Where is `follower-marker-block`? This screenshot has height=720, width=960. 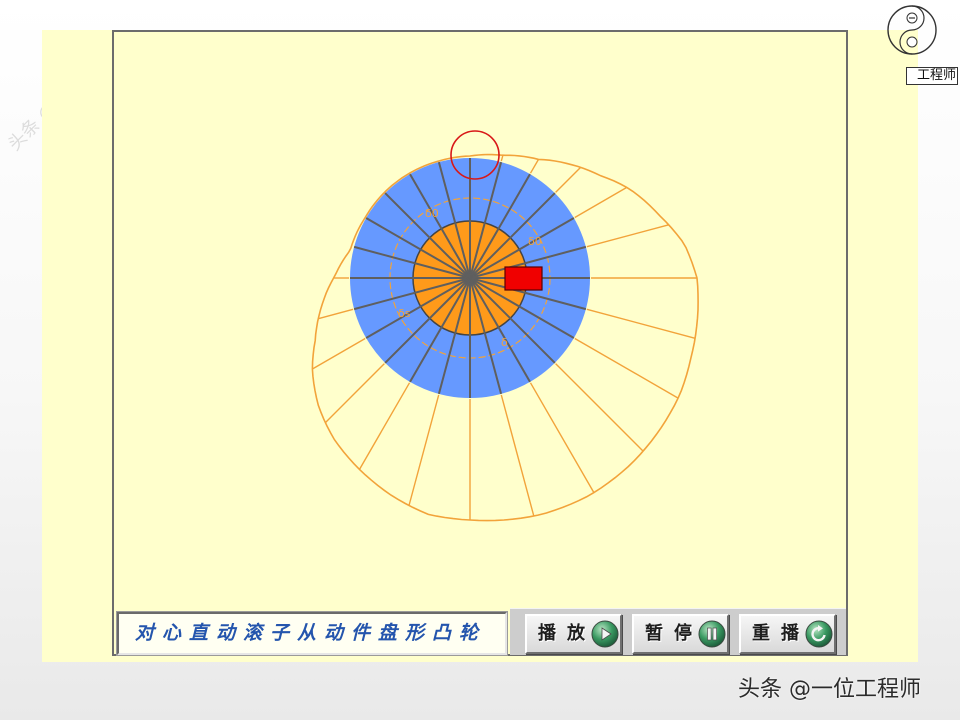
follower-marker-block is located at coordinates (523, 278).